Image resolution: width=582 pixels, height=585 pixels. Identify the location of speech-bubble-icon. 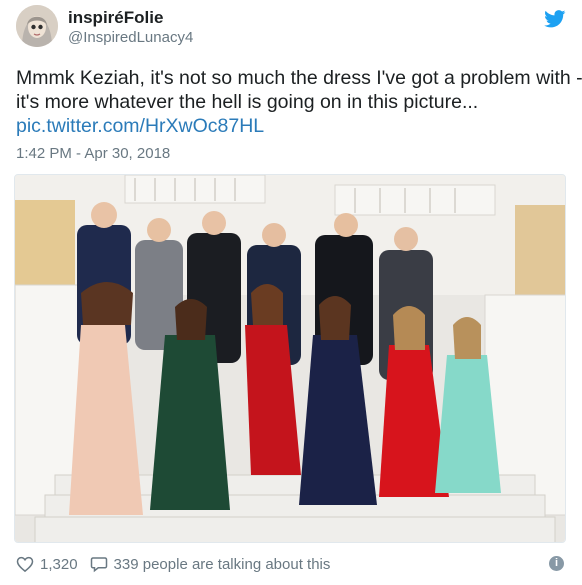
(99, 564).